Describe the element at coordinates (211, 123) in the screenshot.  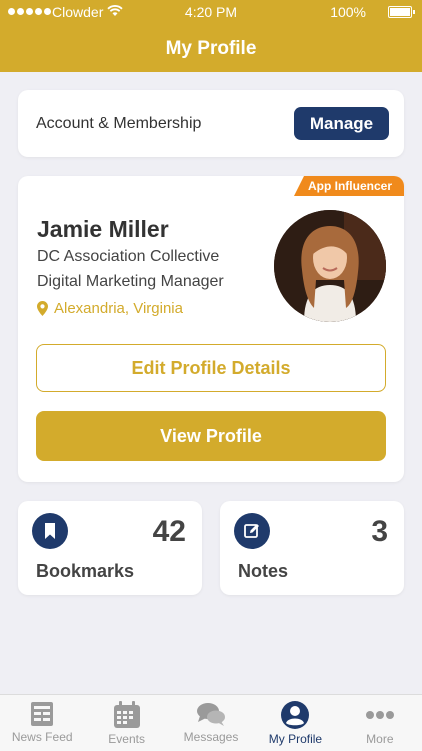
I see `membership-card: Account & Membership Manage` at that location.